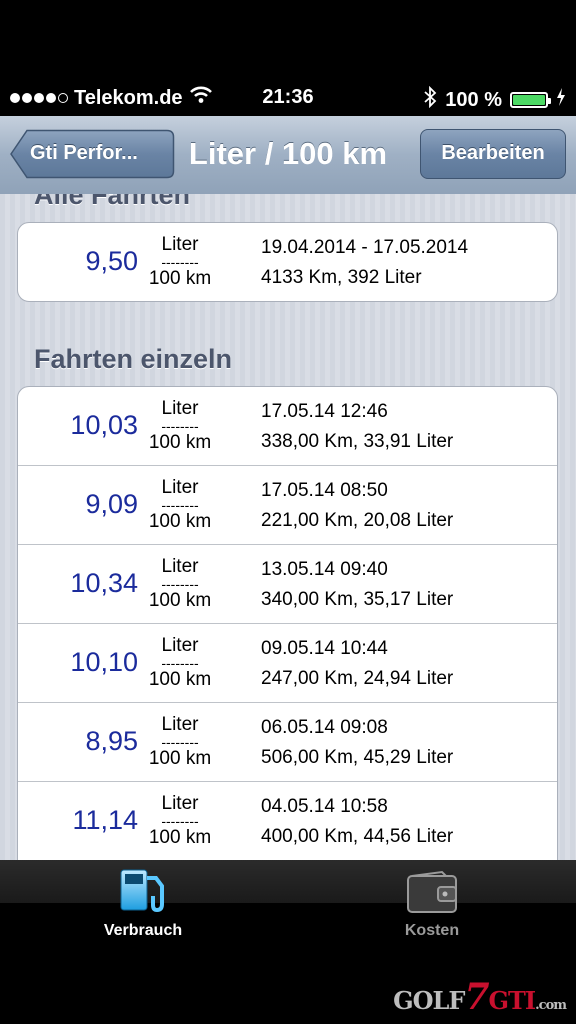  What do you see at coordinates (551, 1005) in the screenshot?
I see `watermark-com: .com` at bounding box center [551, 1005].